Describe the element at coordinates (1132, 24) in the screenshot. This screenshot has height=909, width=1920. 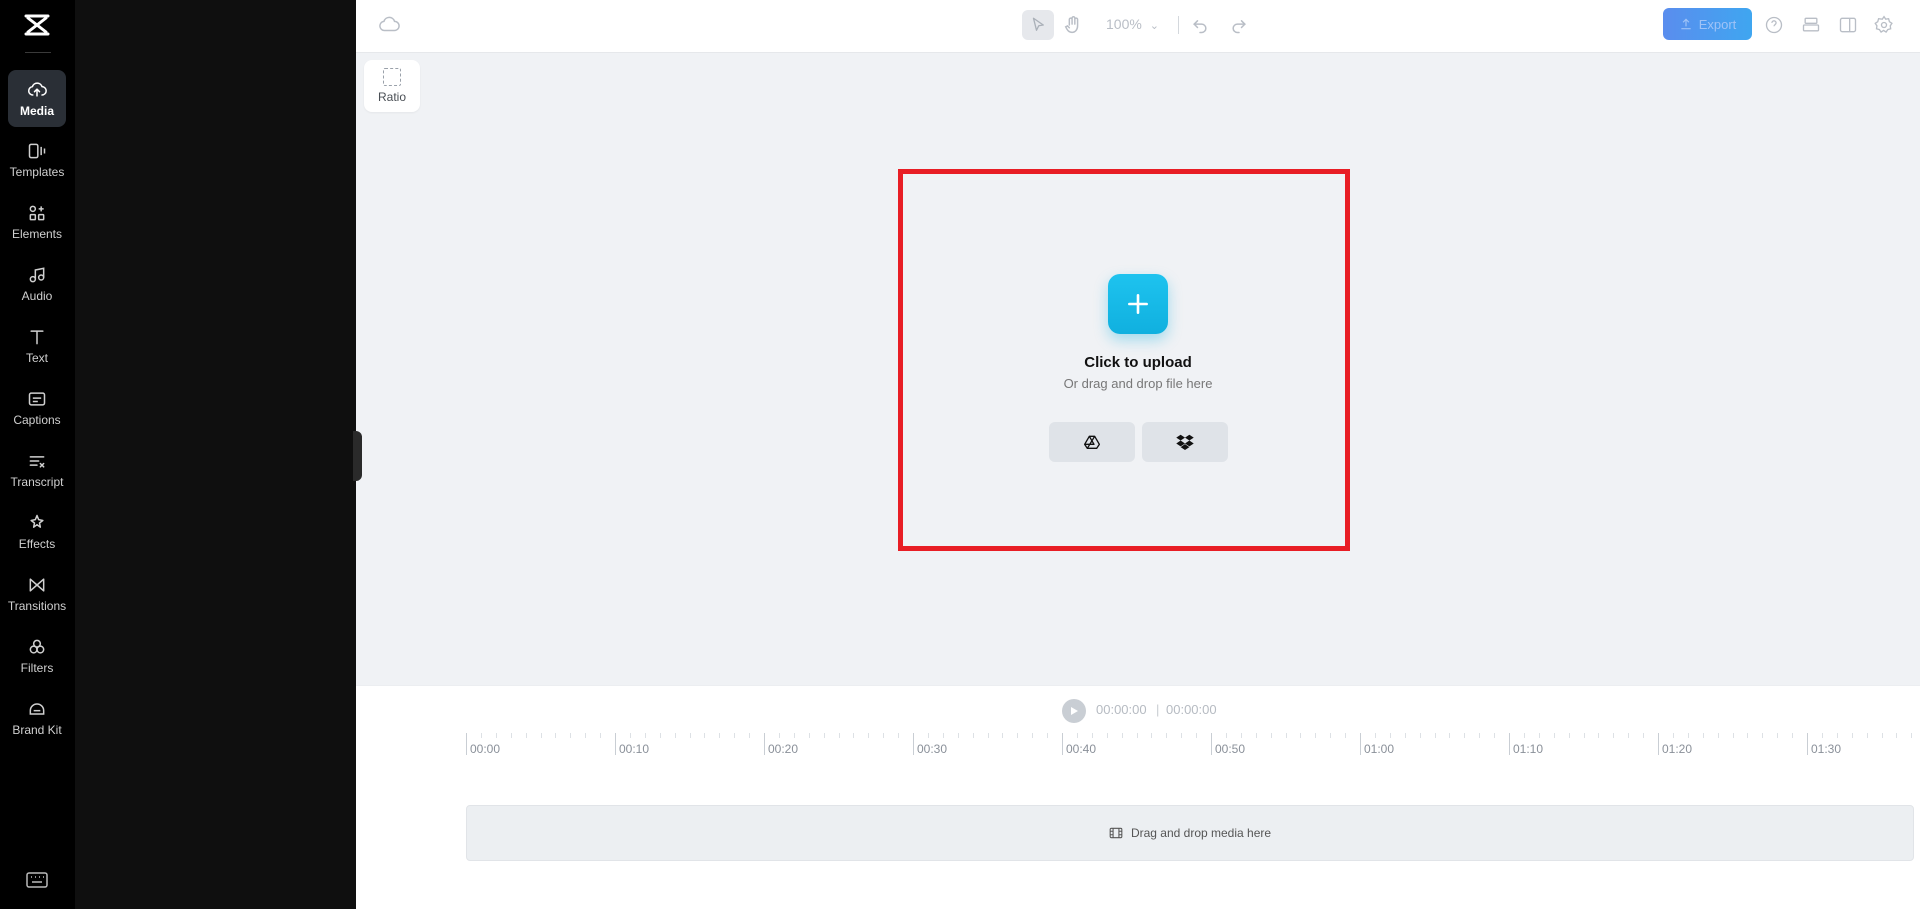
I see `zoom-dropdown: 100% ⌄` at that location.